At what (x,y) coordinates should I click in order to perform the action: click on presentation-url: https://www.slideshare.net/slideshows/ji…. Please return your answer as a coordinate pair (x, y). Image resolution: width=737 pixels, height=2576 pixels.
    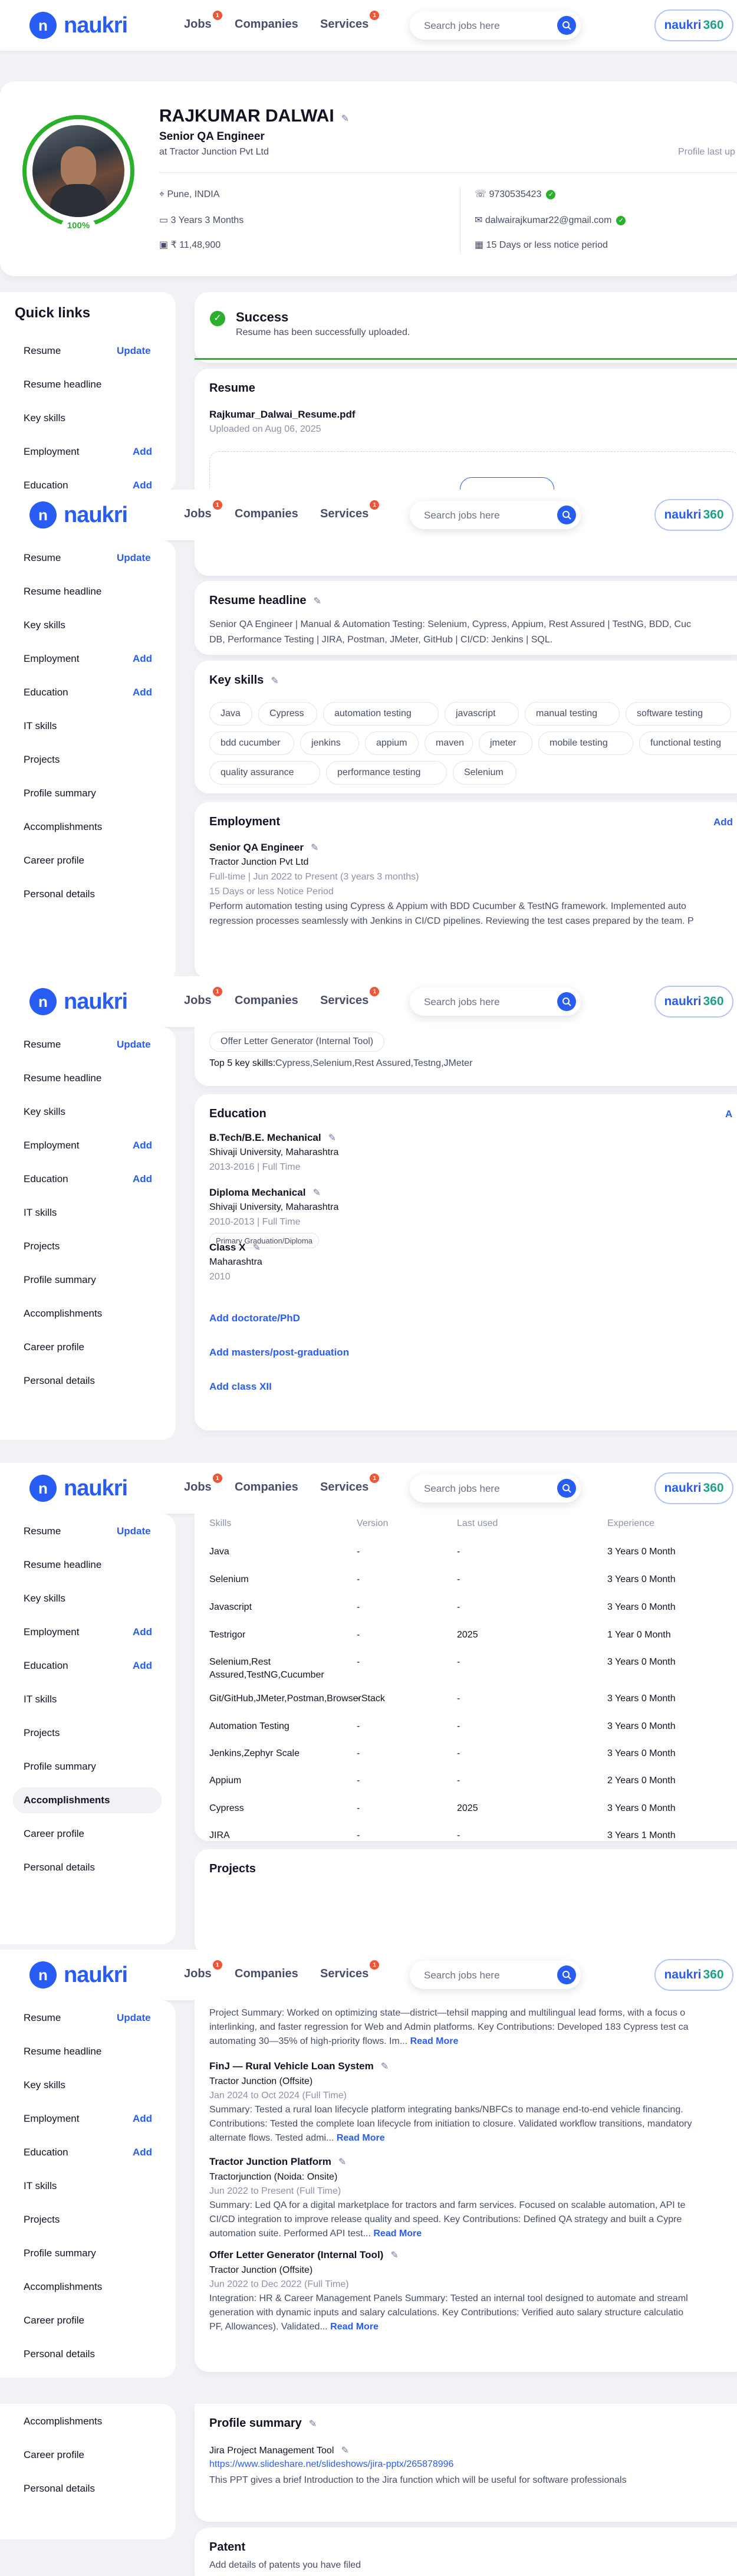
    Looking at the image, I should click on (331, 2464).